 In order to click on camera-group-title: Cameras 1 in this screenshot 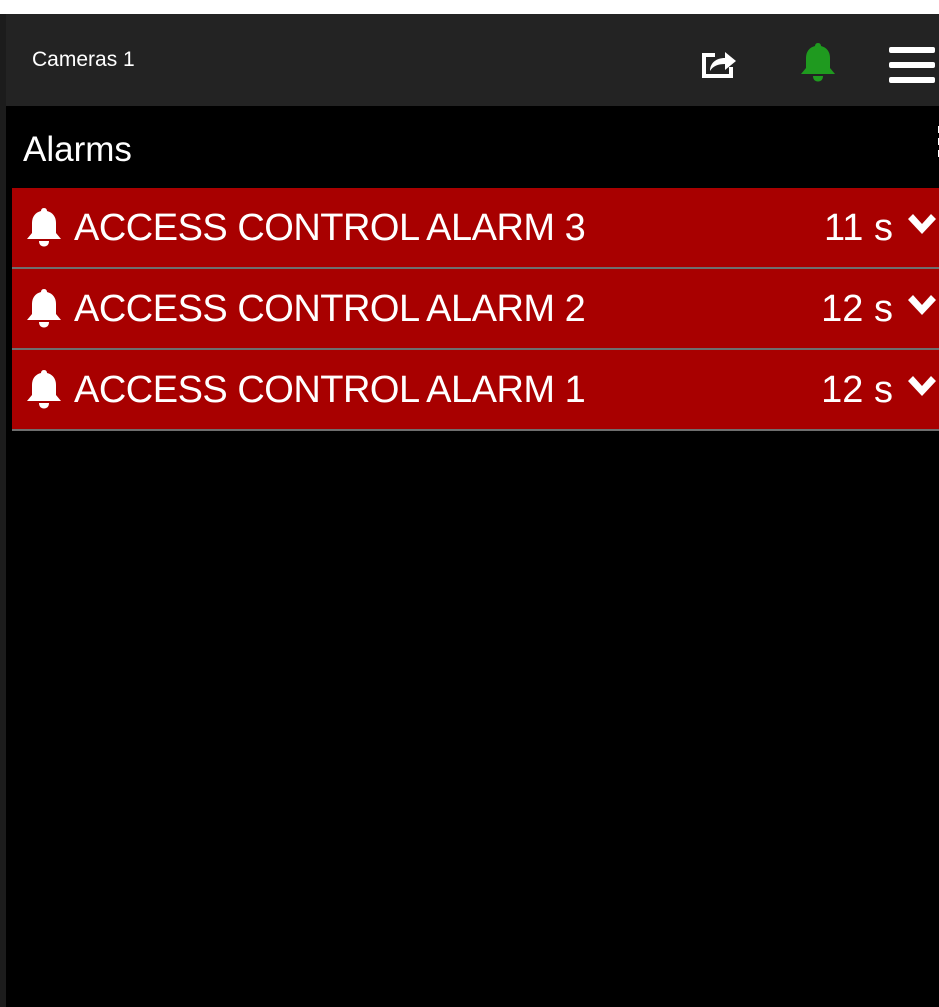, I will do `click(83, 59)`.